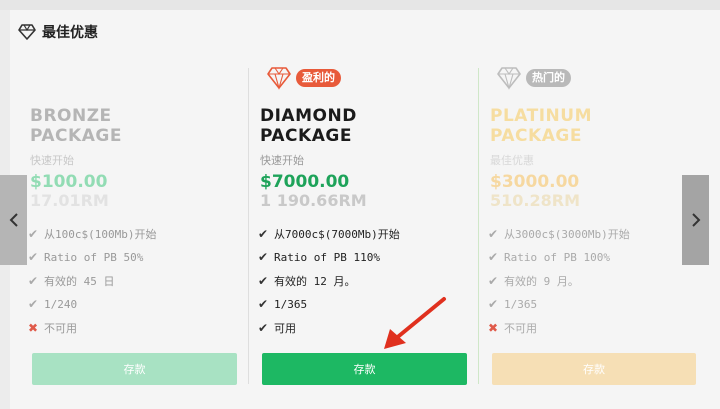 This screenshot has width=720, height=409. I want to click on package-price-rm: 17.01RM, so click(69, 200).